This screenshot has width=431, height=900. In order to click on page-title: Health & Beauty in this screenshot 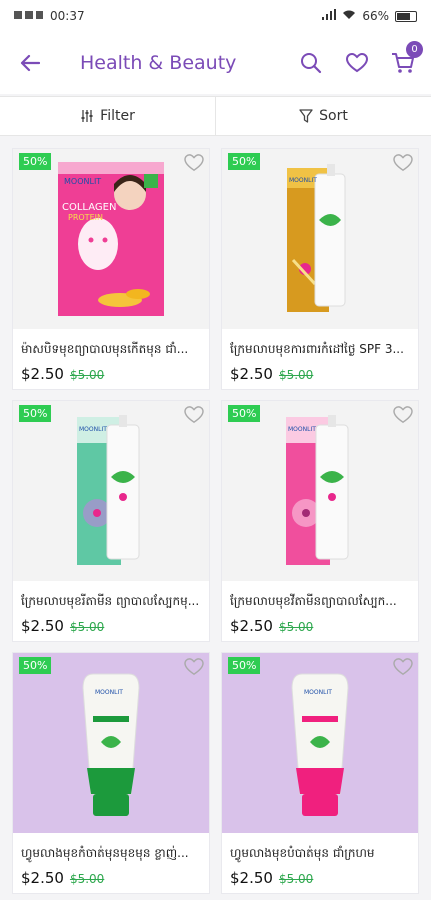, I will do `click(158, 63)`.